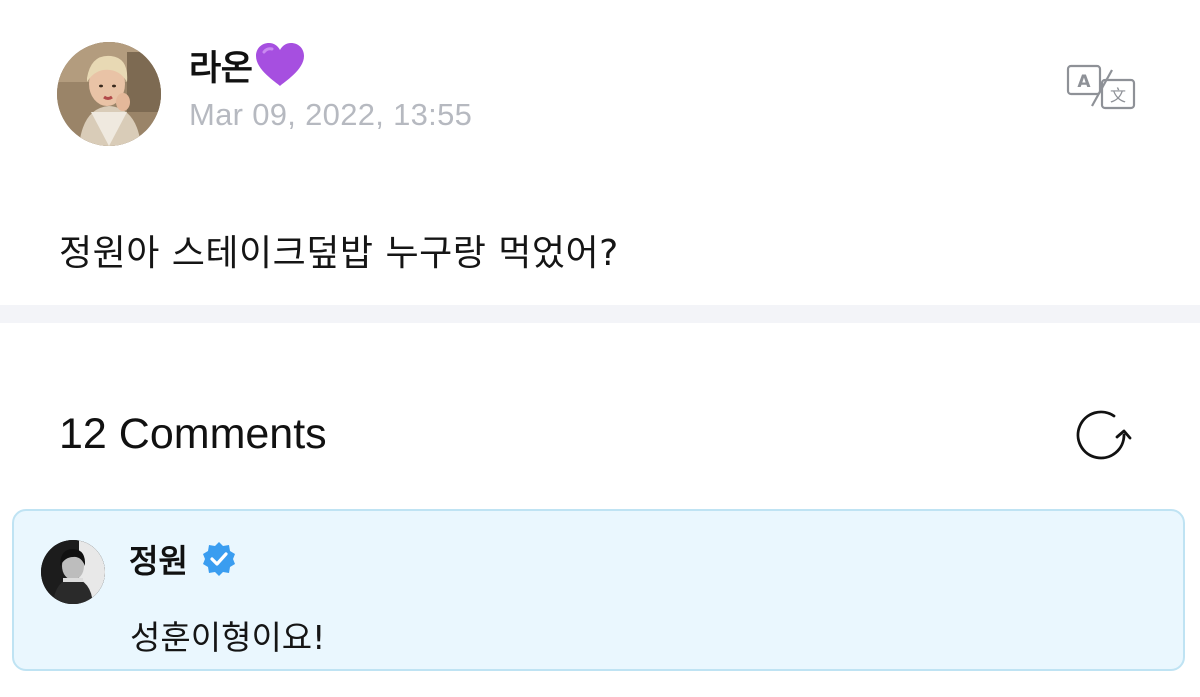 This screenshot has height=697, width=1200. What do you see at coordinates (228, 637) in the screenshot?
I see `comment-text: 성훈이형이요!` at bounding box center [228, 637].